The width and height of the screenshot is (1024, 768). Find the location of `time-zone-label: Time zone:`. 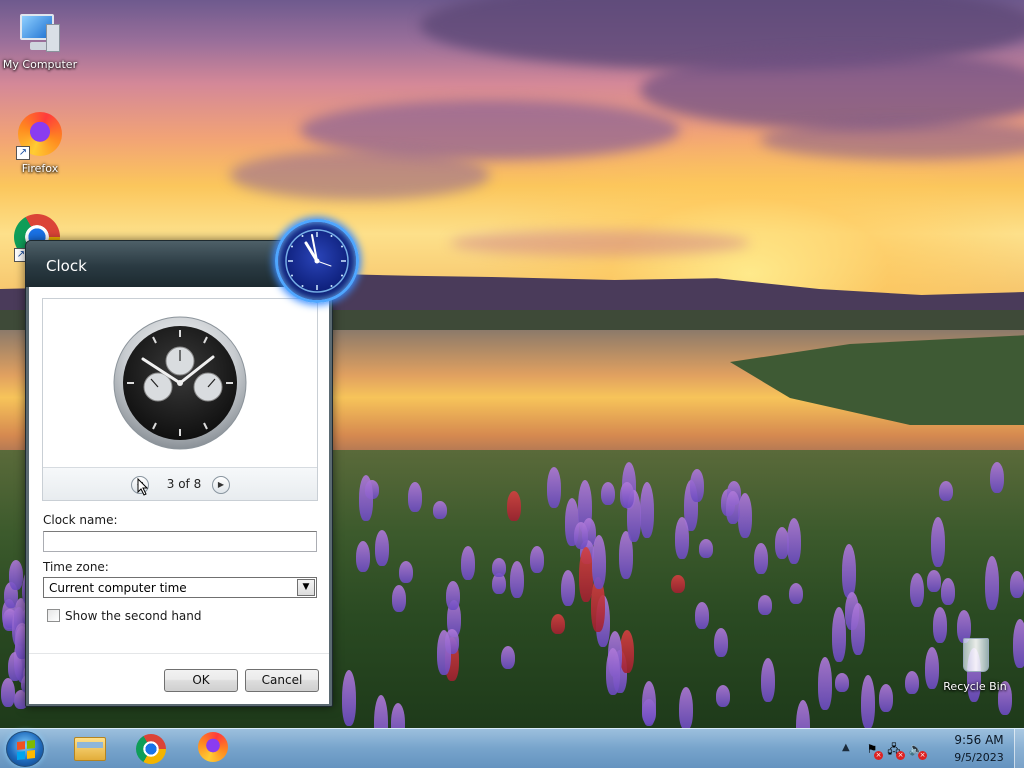

time-zone-label: Time zone: is located at coordinates (76, 567).